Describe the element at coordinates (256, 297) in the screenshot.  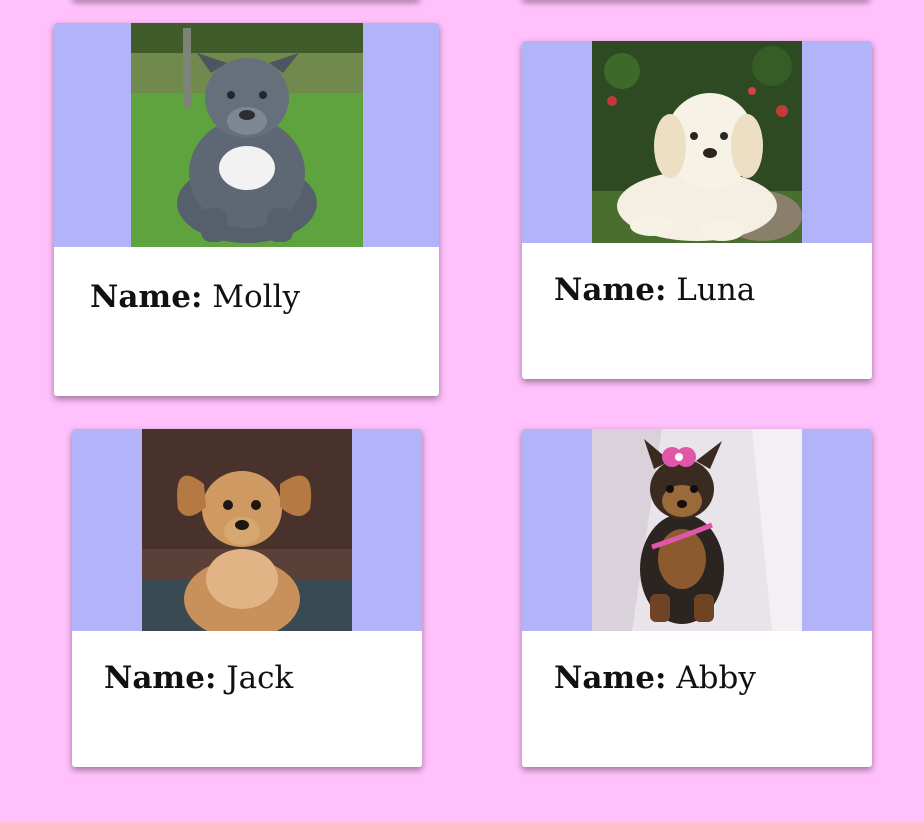
I see `puppy-name: Molly` at that location.